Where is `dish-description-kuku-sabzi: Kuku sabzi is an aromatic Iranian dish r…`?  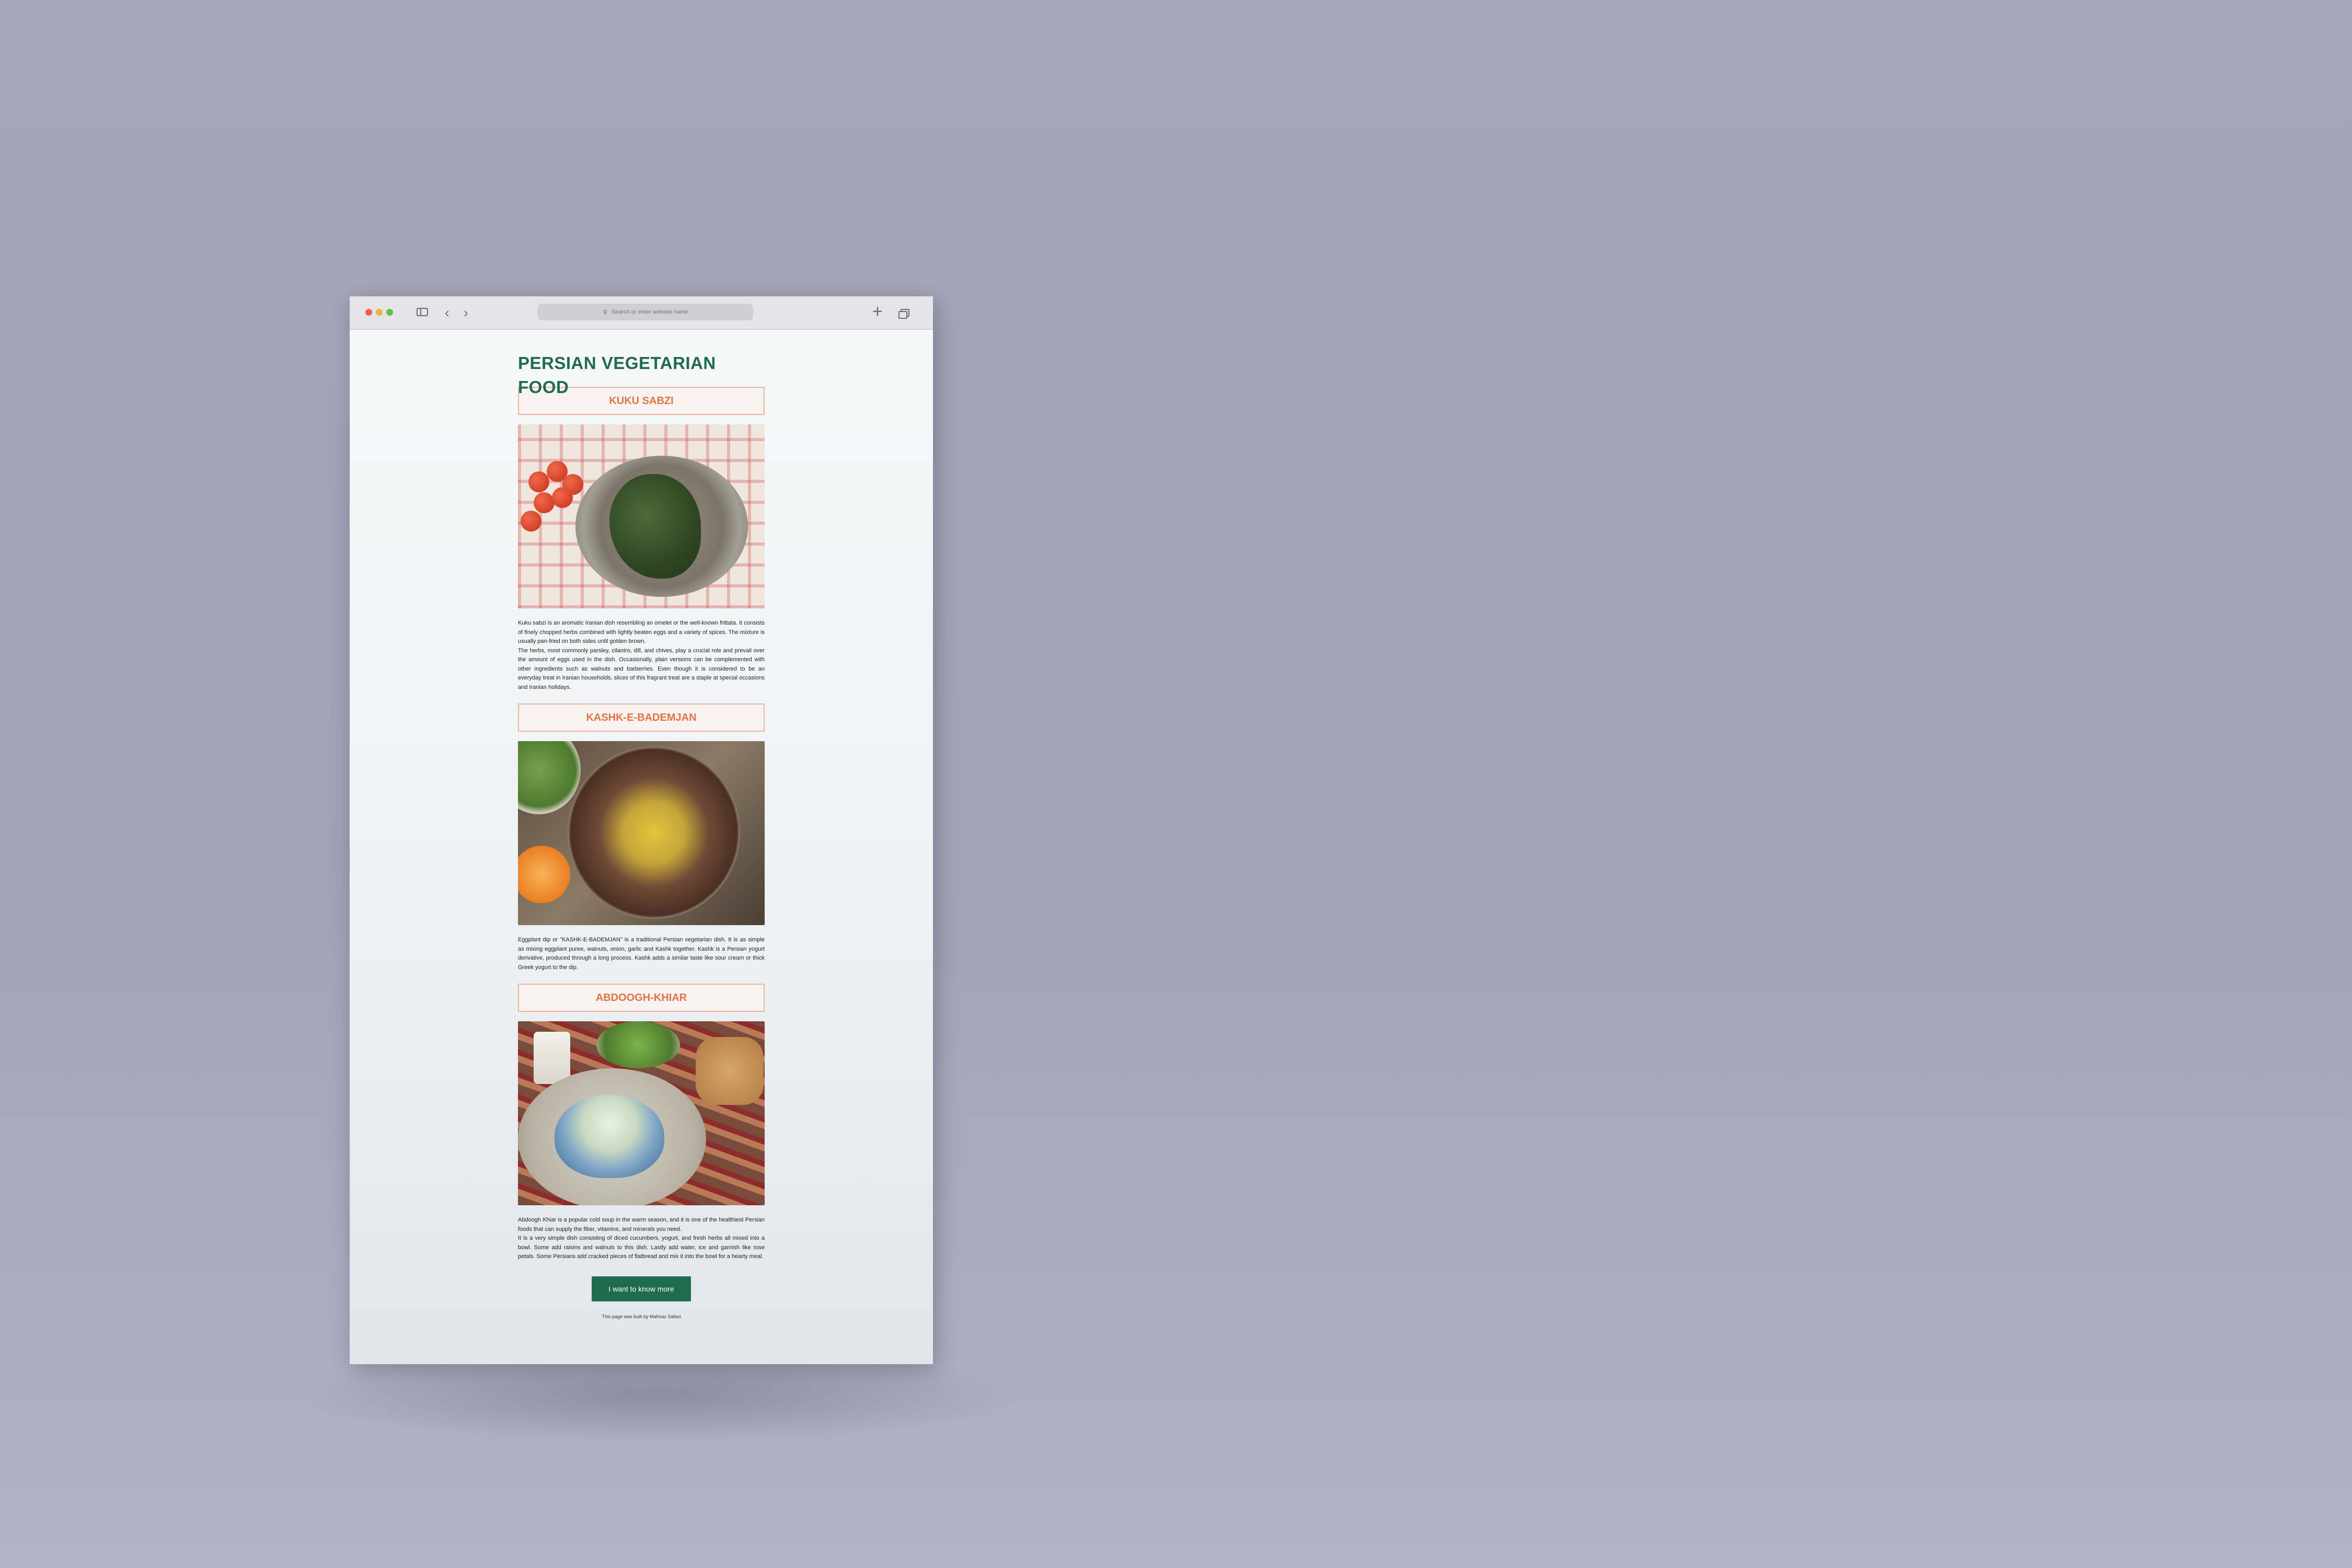 dish-description-kuku-sabzi: Kuku sabzi is an aromatic Iranian dish r… is located at coordinates (641, 655).